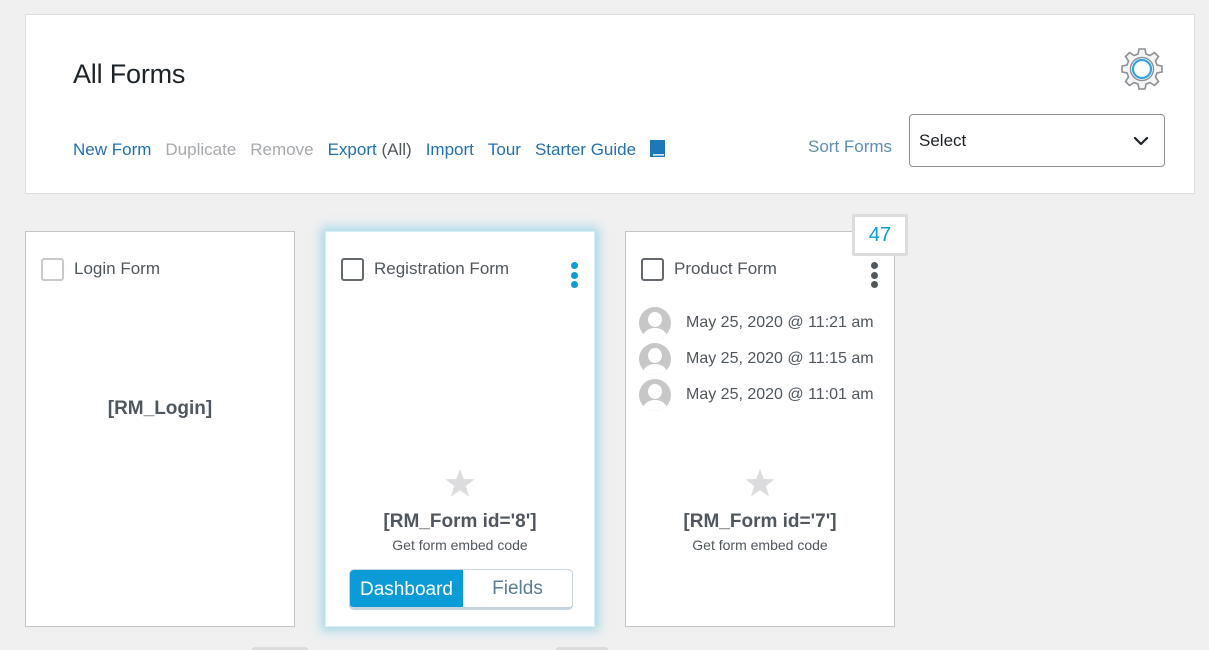  I want to click on new-form-link: New Form, so click(112, 150).